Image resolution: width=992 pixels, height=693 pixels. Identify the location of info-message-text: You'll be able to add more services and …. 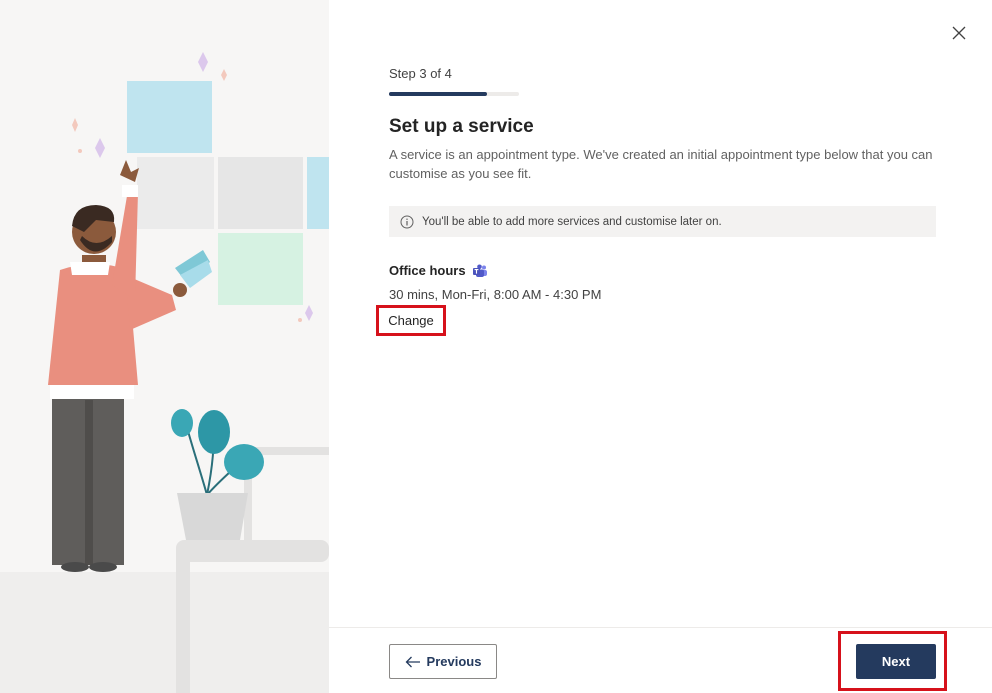
(572, 221).